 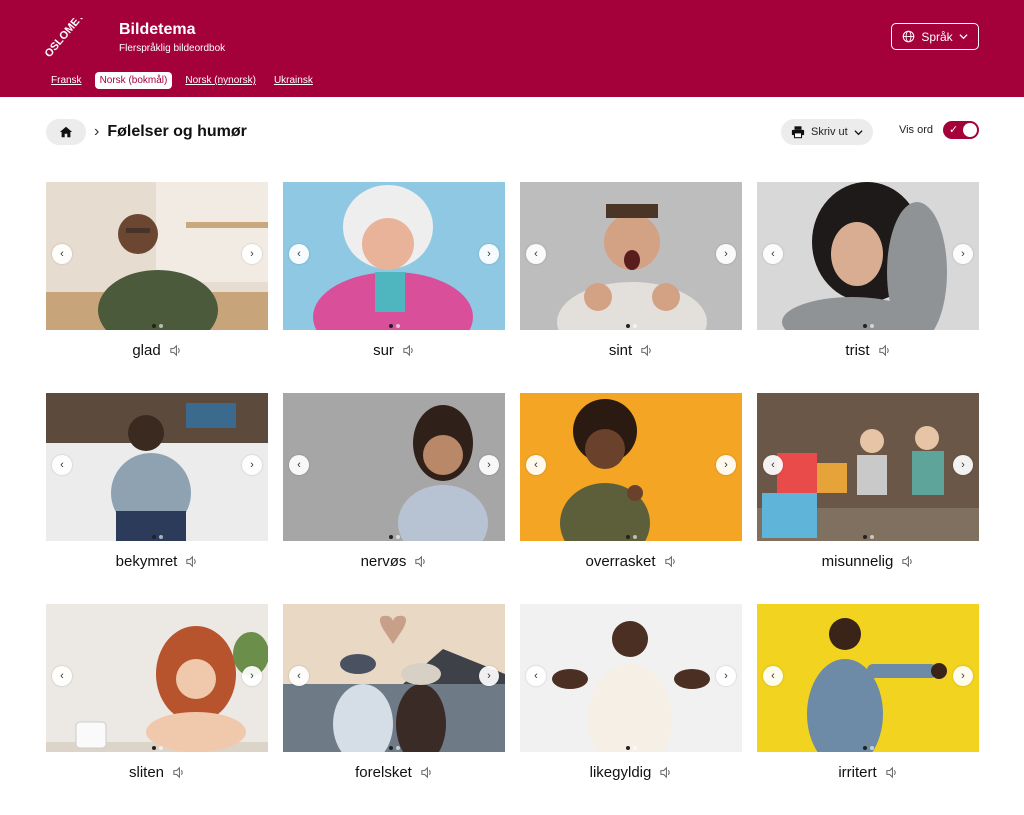 What do you see at coordinates (146, 772) in the screenshot?
I see `word-label: sliten` at bounding box center [146, 772].